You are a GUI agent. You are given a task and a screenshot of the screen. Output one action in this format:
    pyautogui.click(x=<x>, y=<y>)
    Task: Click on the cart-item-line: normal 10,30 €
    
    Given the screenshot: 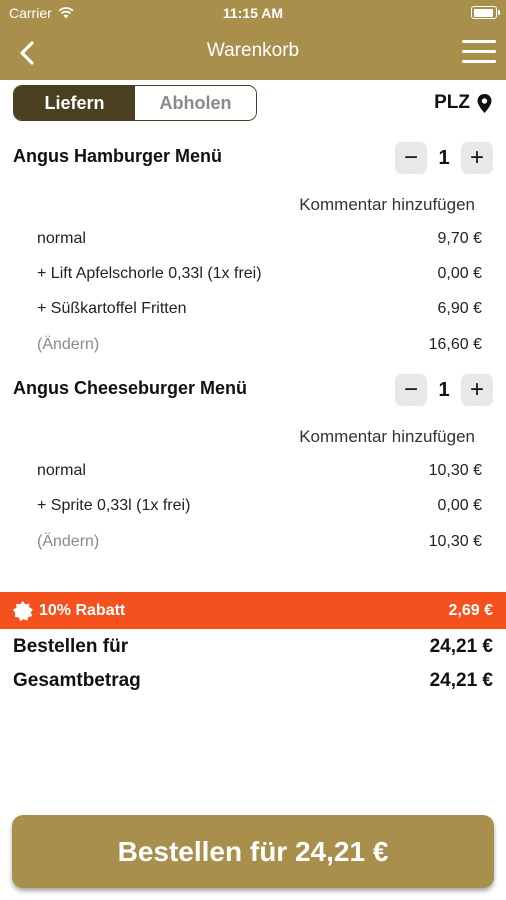 What is the action you would take?
    pyautogui.click(x=259, y=471)
    